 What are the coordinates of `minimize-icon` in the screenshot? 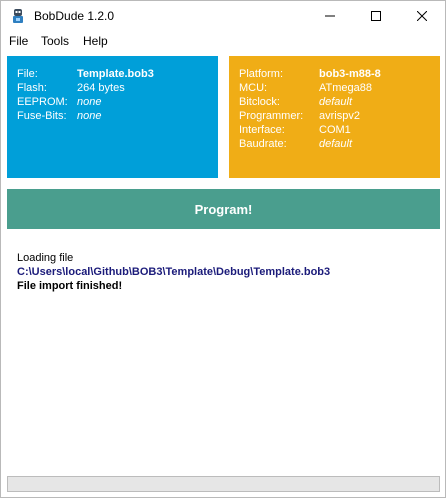 It's located at (330, 16).